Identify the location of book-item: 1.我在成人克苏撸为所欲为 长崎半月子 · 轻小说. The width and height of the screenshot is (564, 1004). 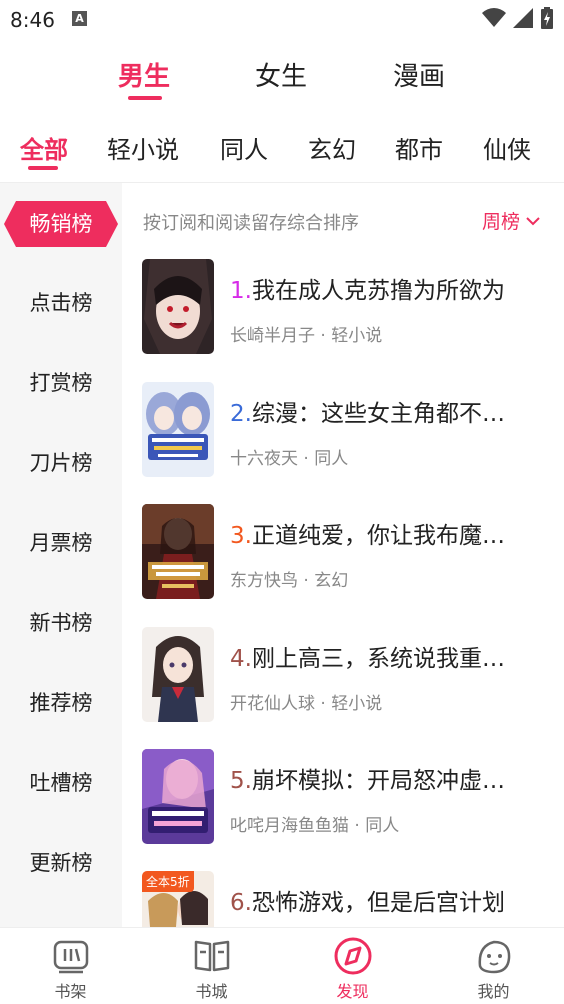
(347, 307).